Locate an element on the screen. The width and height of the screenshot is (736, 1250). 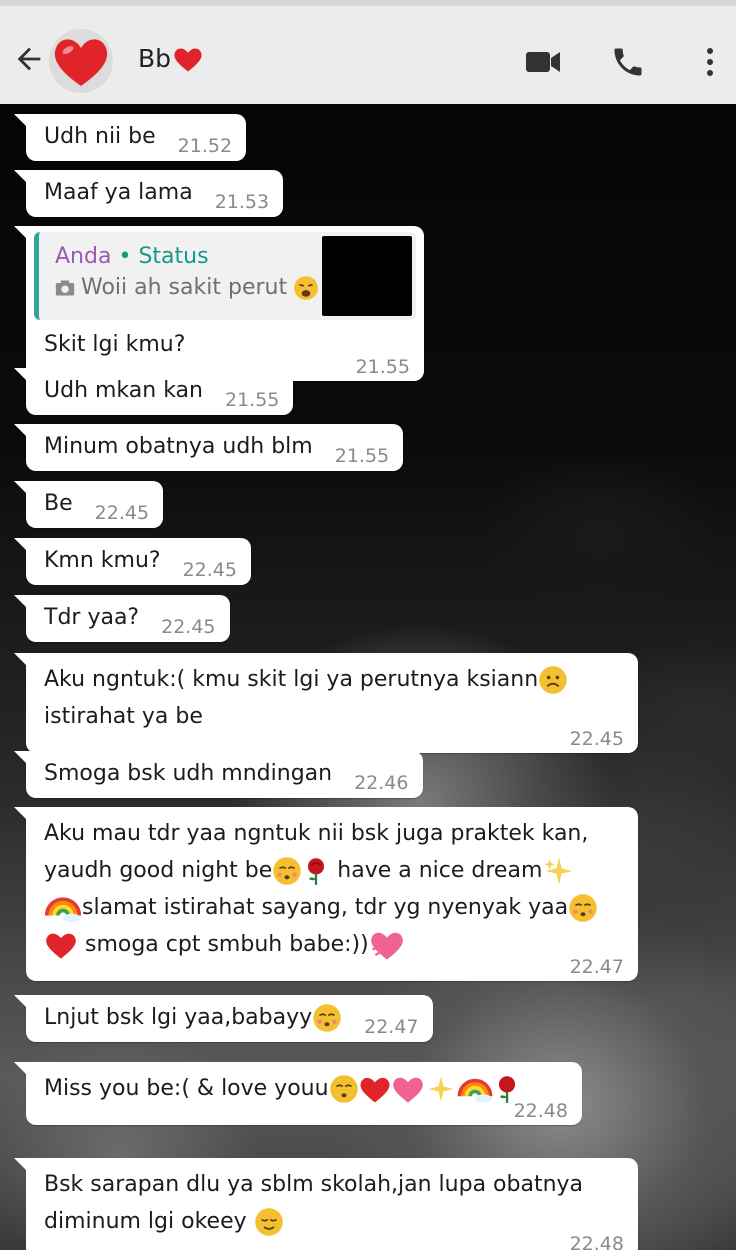
contact-title: Bb is located at coordinates (170, 58).